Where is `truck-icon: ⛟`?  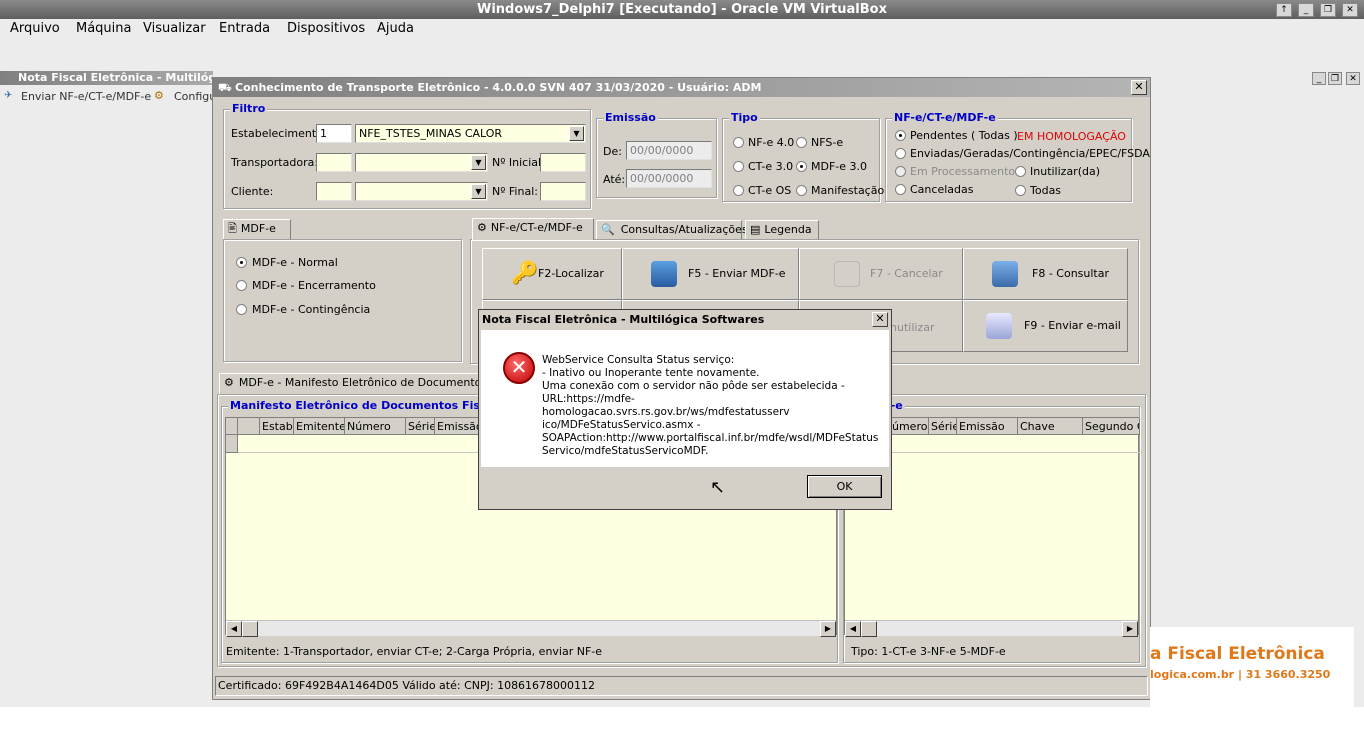 truck-icon: ⛟ is located at coordinates (225, 87).